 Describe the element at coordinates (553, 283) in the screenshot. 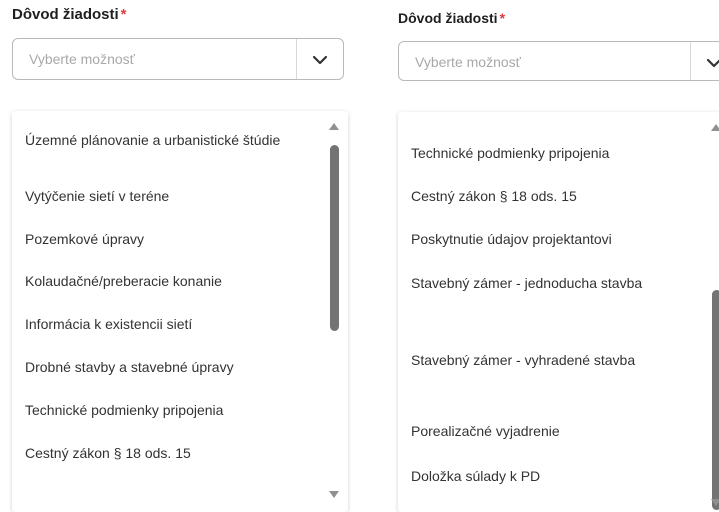

I see `option-item: Stavebný zámer - jednoducha stavba` at that location.